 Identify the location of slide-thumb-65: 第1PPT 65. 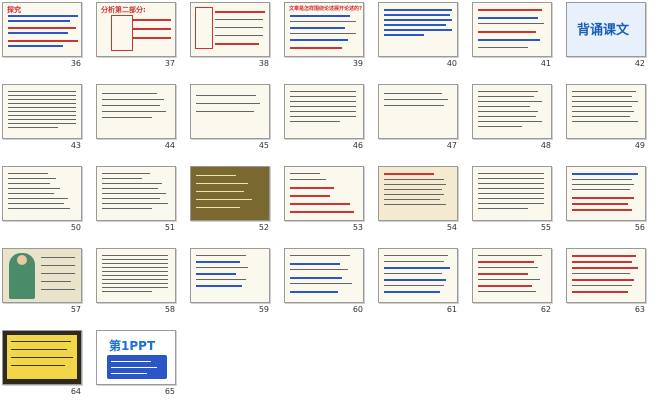
(136, 363).